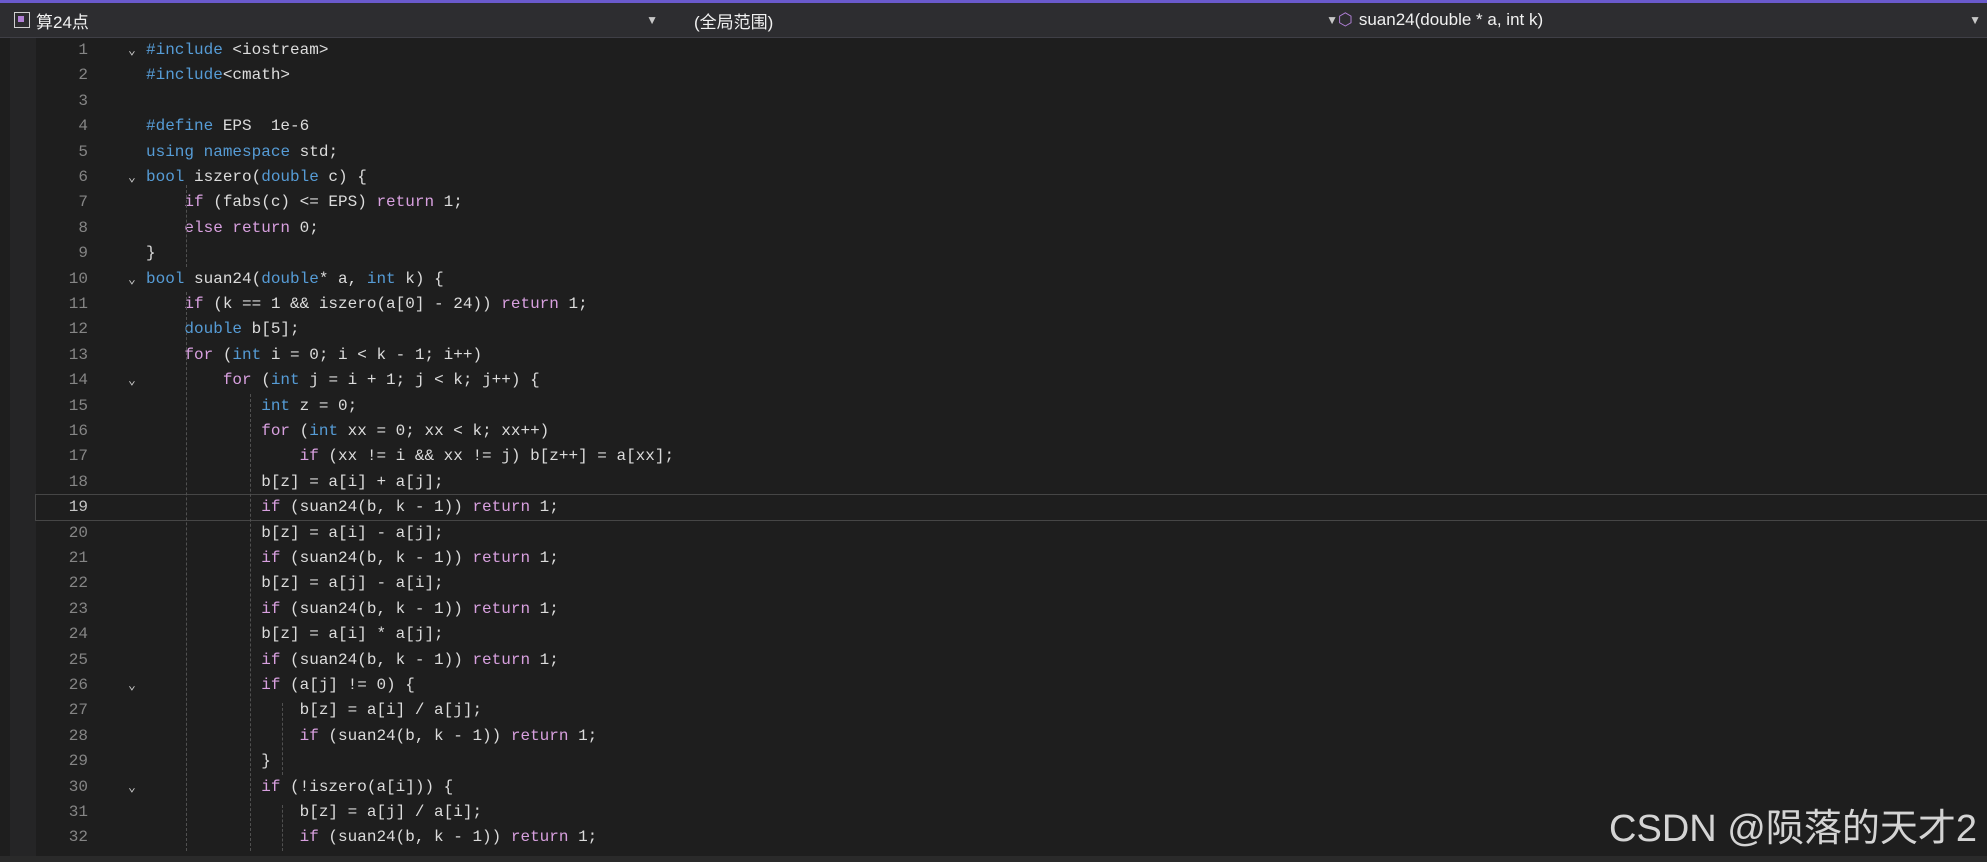 The width and height of the screenshot is (1987, 862). What do you see at coordinates (78, 329) in the screenshot?
I see `line-number: 12` at bounding box center [78, 329].